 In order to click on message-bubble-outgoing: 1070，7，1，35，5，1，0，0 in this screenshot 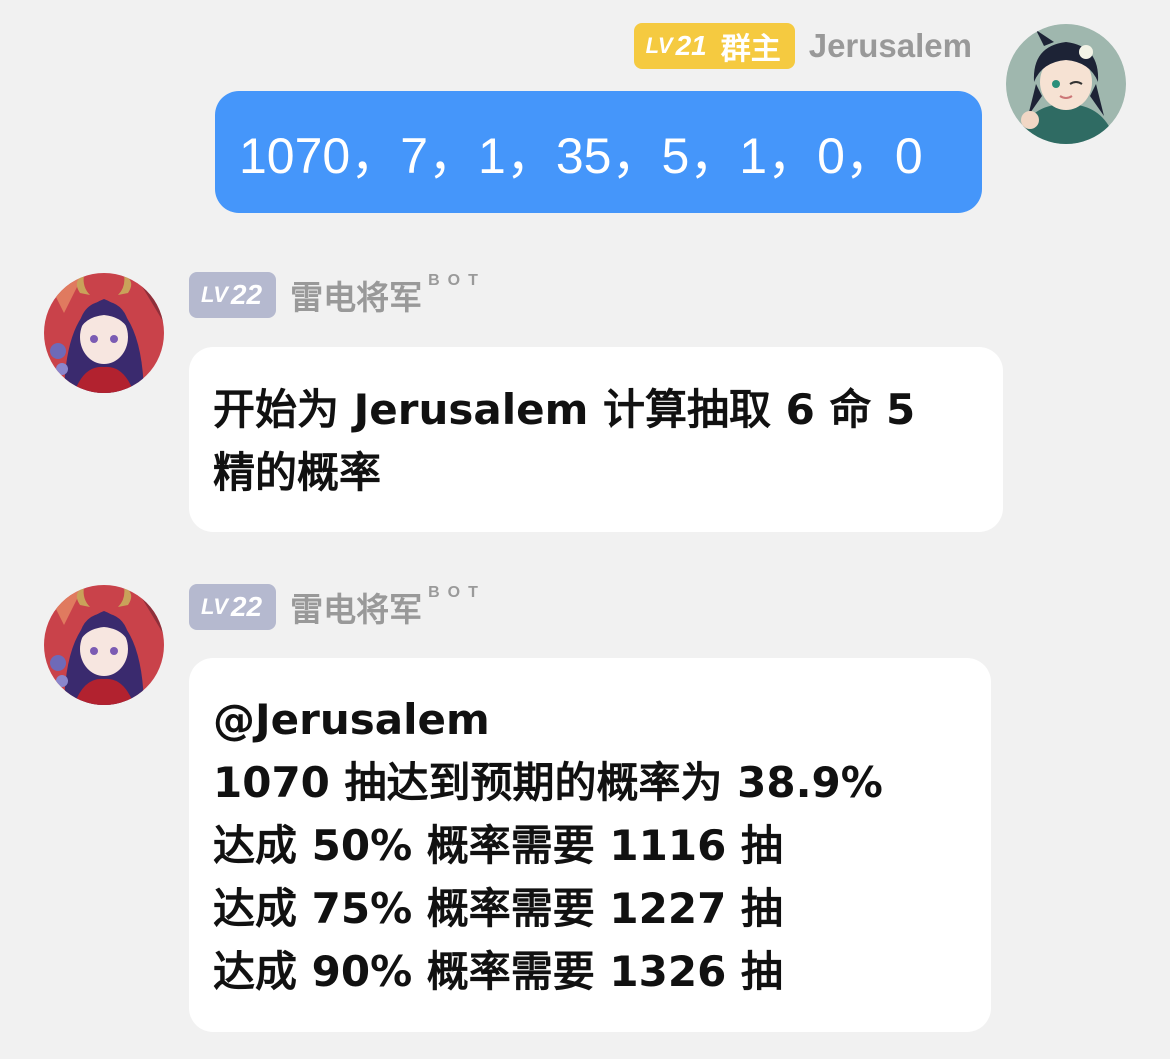, I will do `click(598, 152)`.